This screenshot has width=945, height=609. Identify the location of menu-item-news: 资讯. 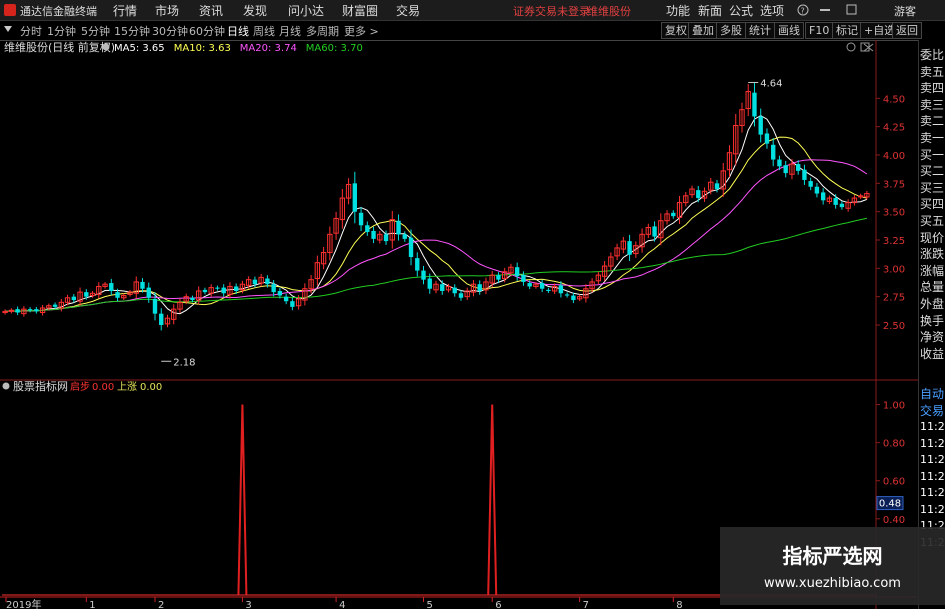
(211, 10).